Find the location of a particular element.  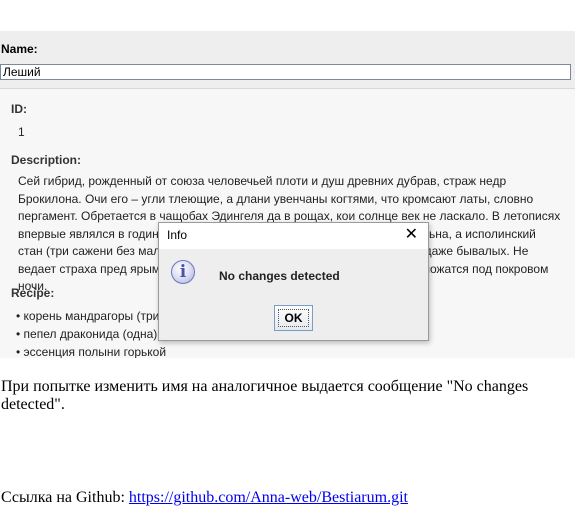

recipe-item: корень мандрагоры (три) is located at coordinates (91, 316).